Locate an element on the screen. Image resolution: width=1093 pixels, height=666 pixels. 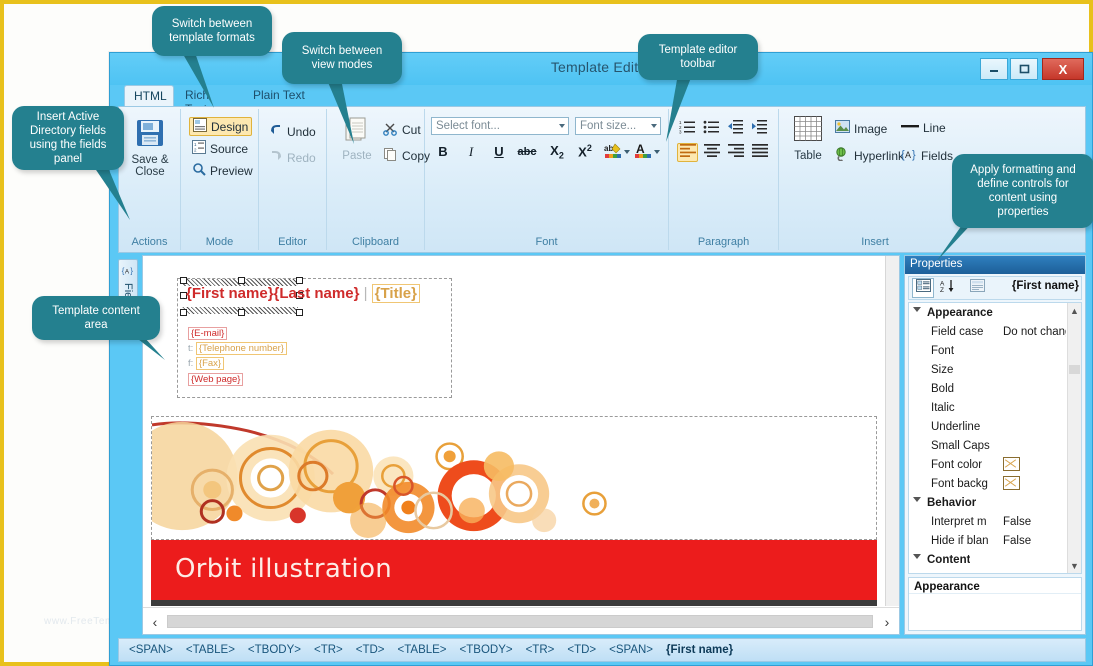
scroll-up-arrow-icon: ▲ is located at coordinates (1074, 310).